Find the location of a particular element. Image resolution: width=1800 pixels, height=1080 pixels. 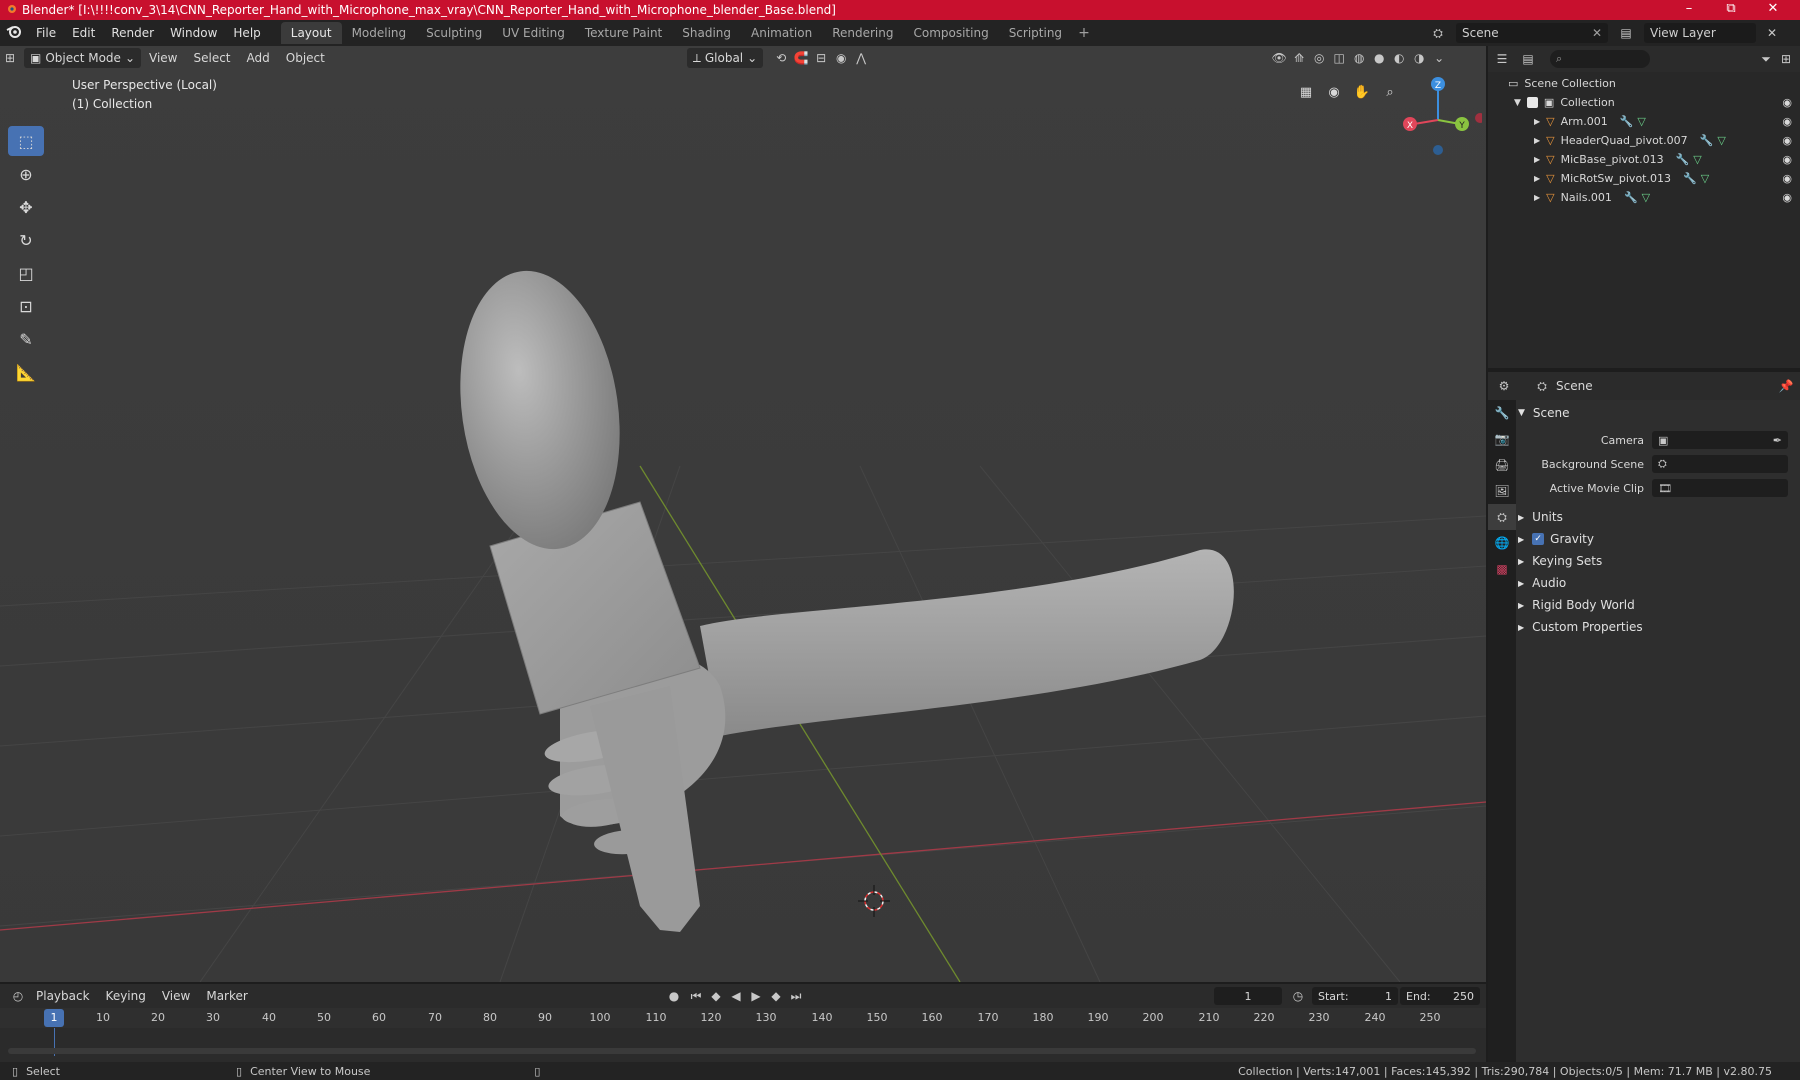

timeline-scrollbar is located at coordinates (742, 1051).